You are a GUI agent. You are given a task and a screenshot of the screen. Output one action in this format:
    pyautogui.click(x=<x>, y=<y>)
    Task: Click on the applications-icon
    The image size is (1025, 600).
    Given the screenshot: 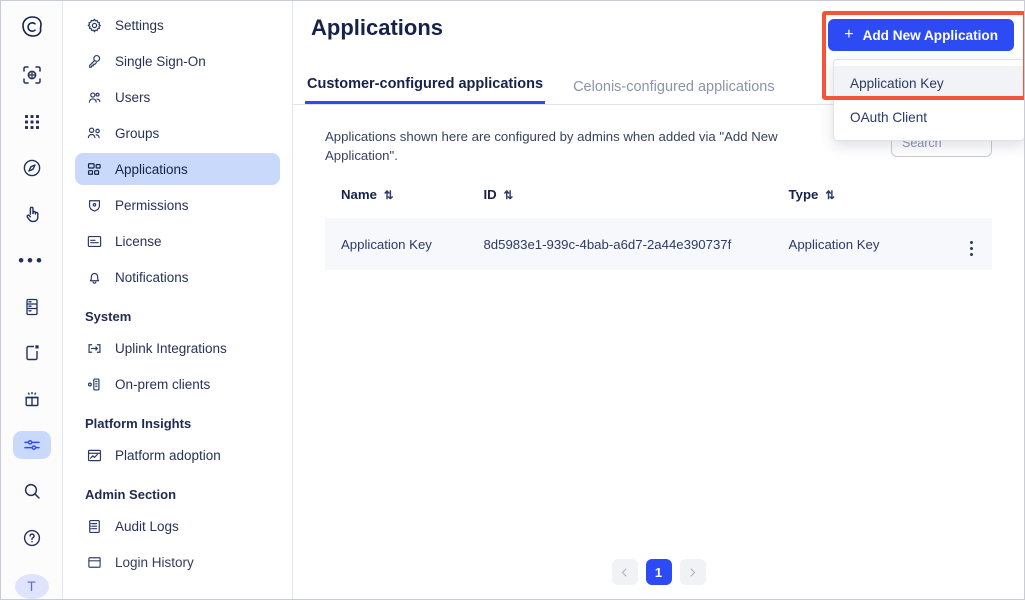 What is the action you would take?
    pyautogui.click(x=94, y=169)
    